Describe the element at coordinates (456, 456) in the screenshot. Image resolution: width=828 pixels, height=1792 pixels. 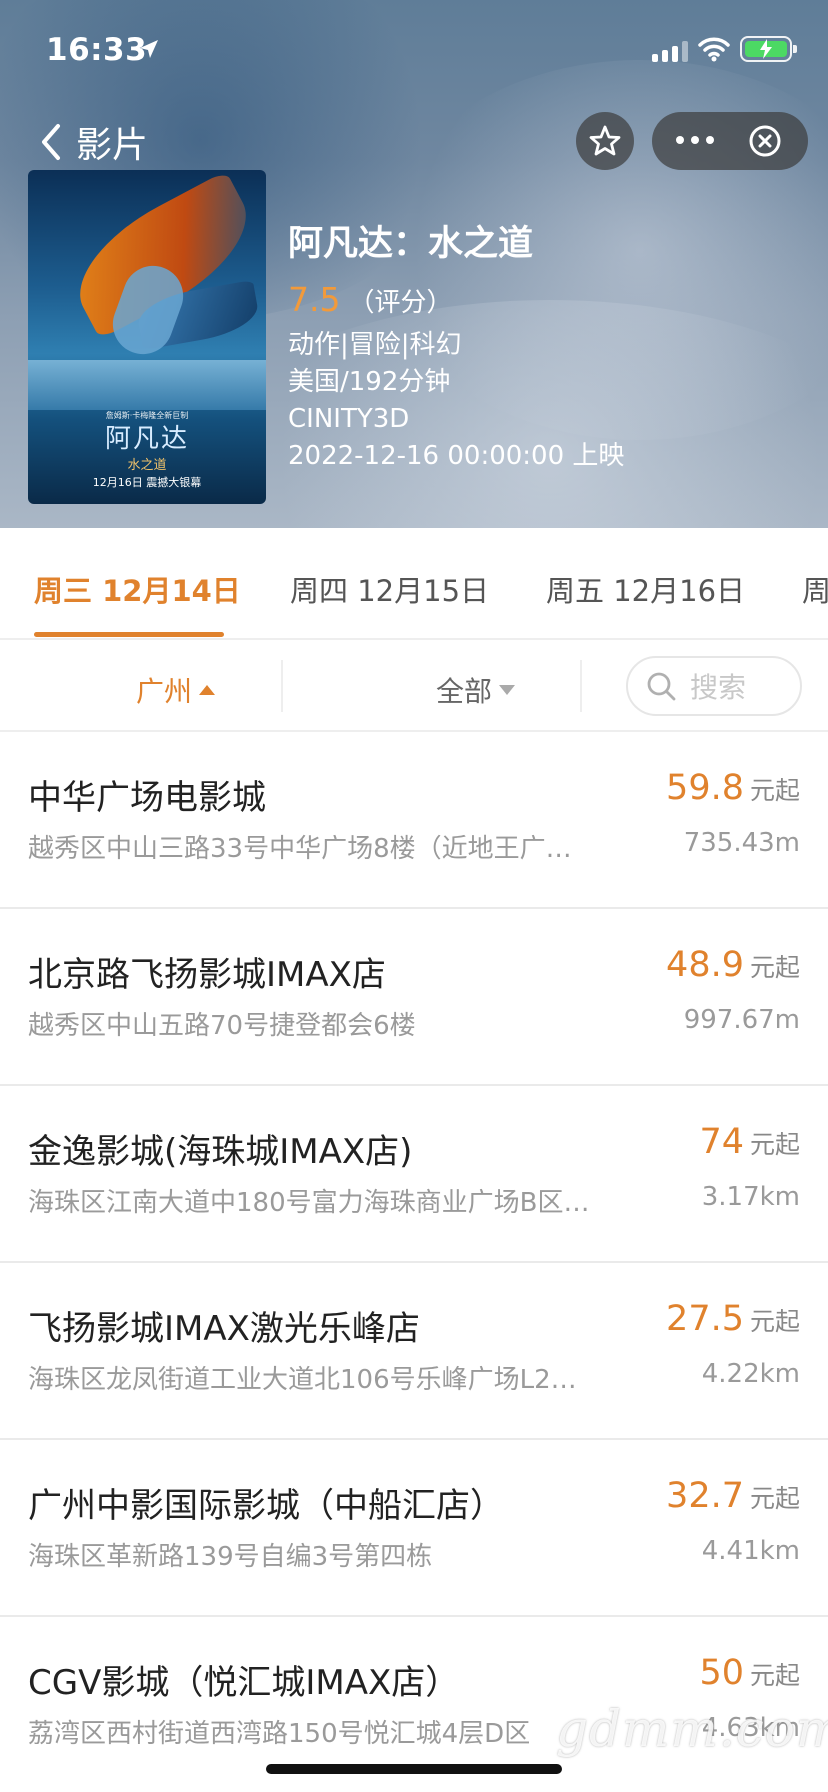
I see `movie-release-date: 2022-12-16 00:00:00 上映` at that location.